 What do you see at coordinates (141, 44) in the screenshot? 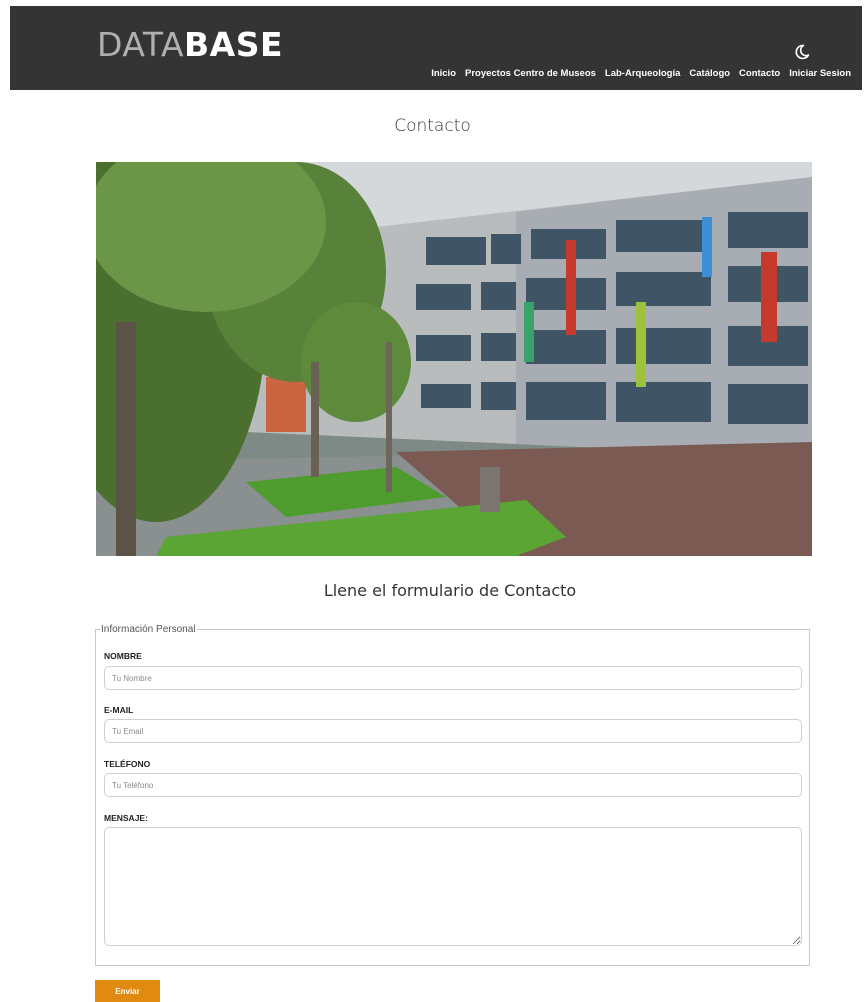
I see `logo-text-light: DATA` at bounding box center [141, 44].